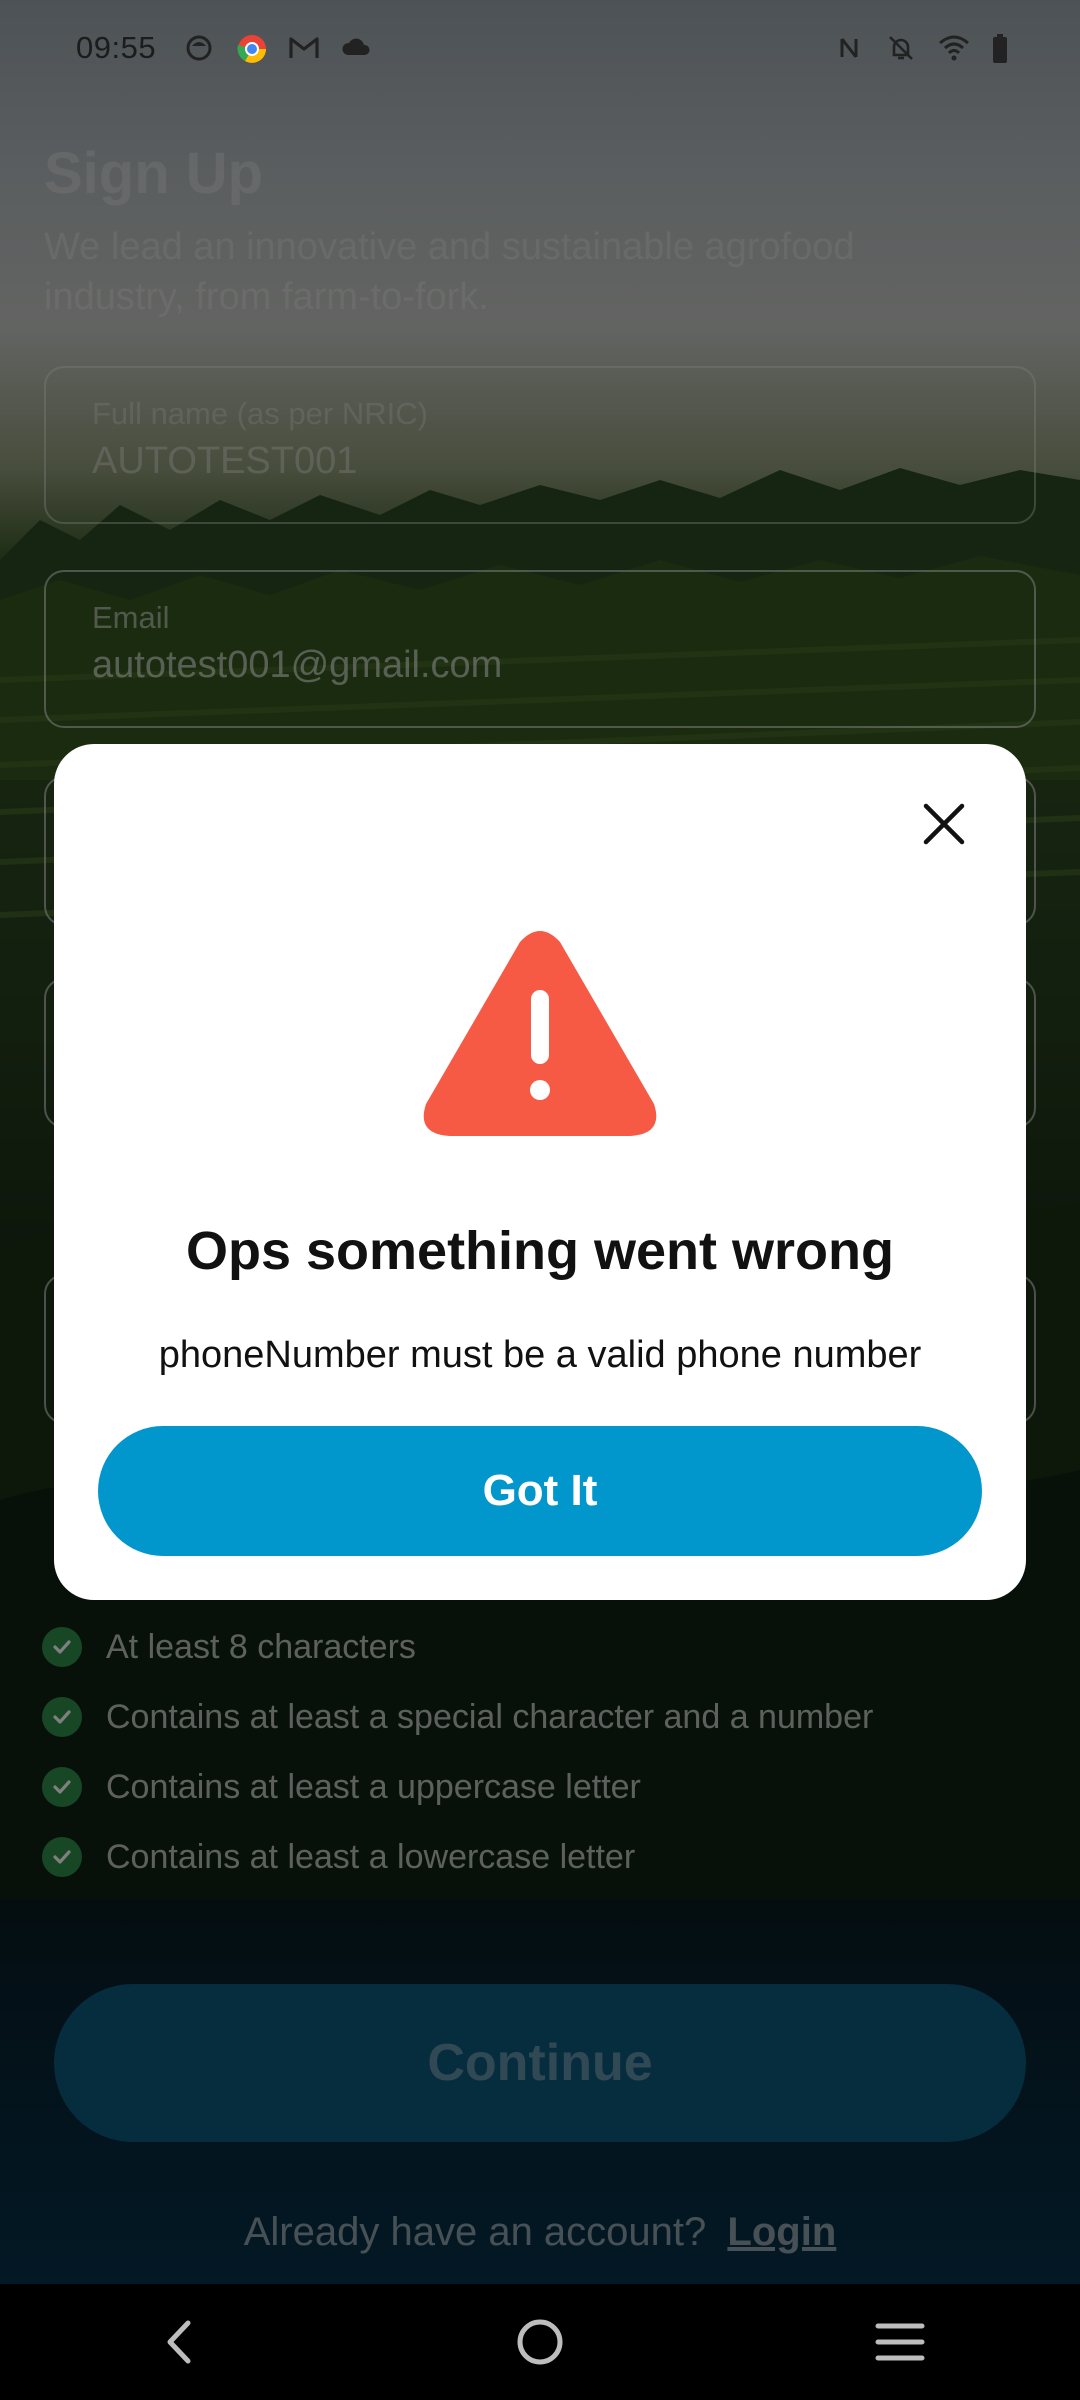 The image size is (1080, 2400). Describe the element at coordinates (953, 48) in the screenshot. I see `wifi-icon` at that location.